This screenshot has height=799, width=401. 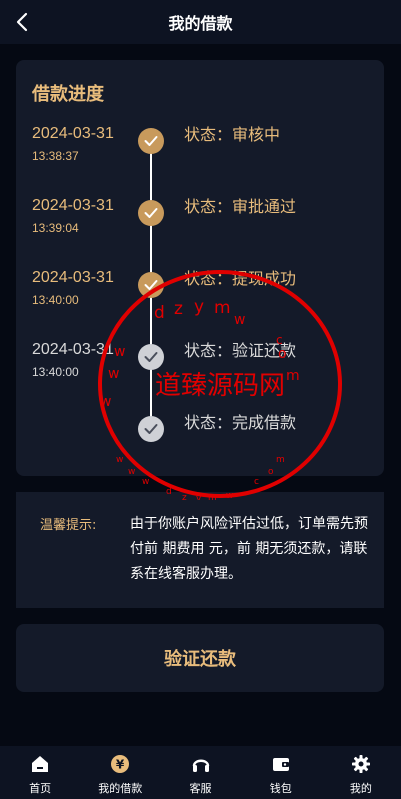 I want to click on svg-text: w, so click(x=145, y=482).